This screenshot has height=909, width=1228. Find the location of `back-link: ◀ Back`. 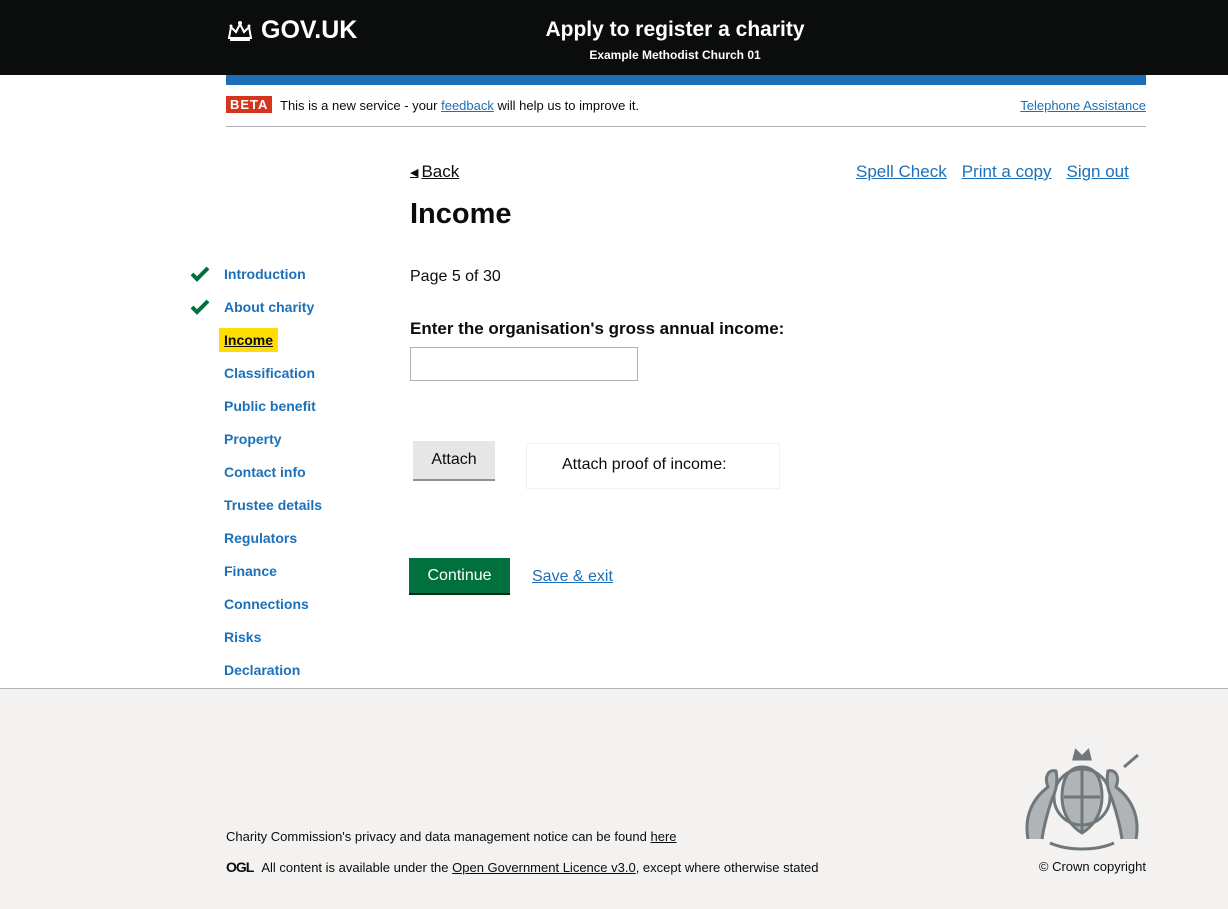

back-link: ◀ Back is located at coordinates (434, 172).